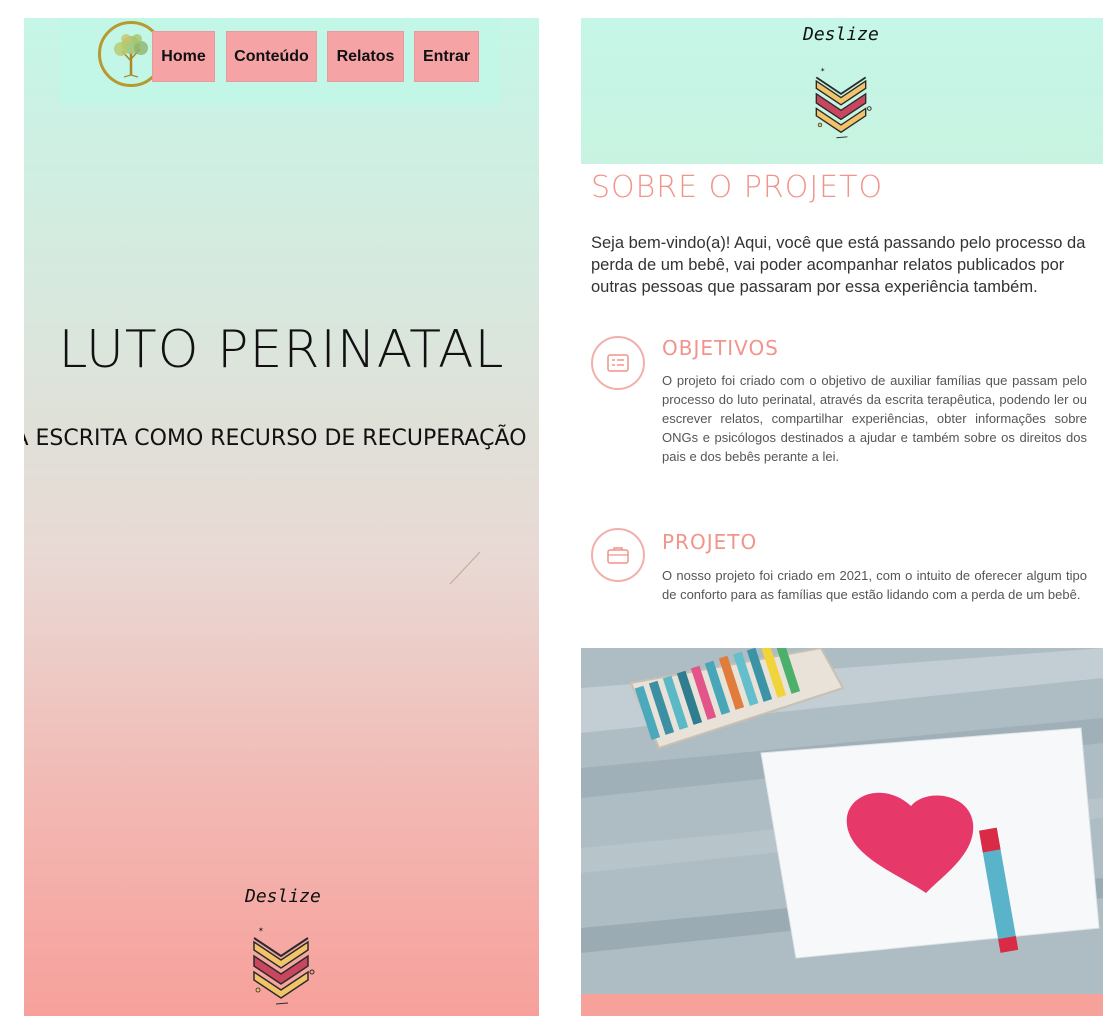 This screenshot has width=1115, height=1016. What do you see at coordinates (465, 568) in the screenshot?
I see `pen-stroke-decoration-icon` at bounding box center [465, 568].